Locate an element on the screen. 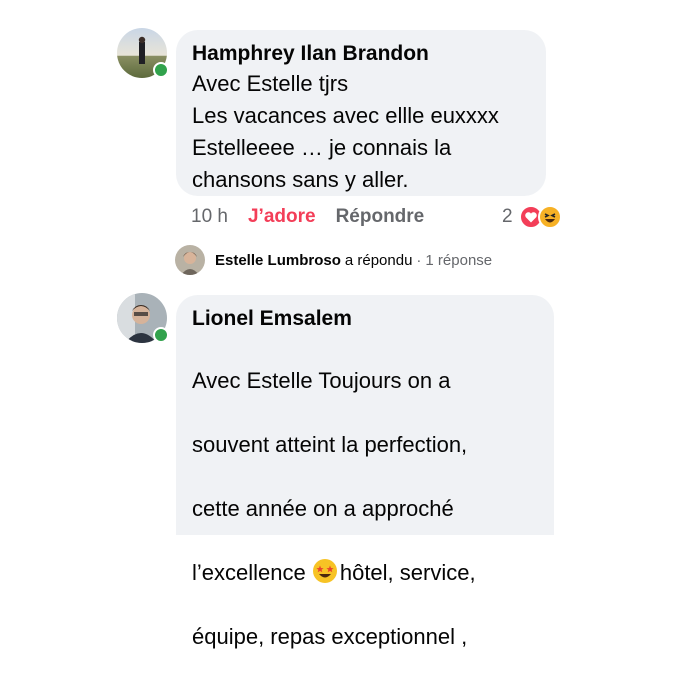  reaction-icons is located at coordinates (539, 217).